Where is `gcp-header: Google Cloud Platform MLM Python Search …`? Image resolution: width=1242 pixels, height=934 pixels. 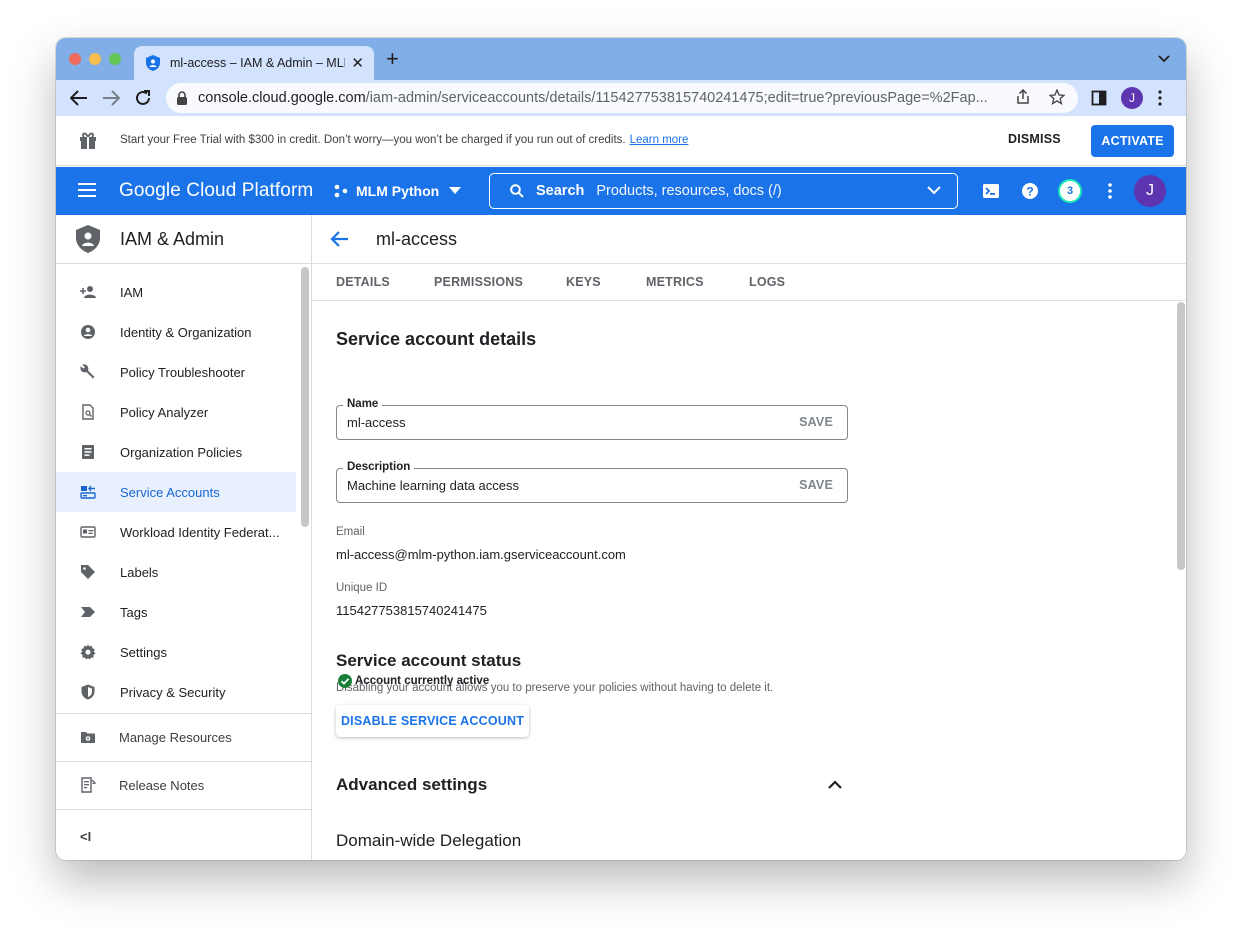
gcp-header: Google Cloud Platform MLM Python Search … is located at coordinates (621, 191).